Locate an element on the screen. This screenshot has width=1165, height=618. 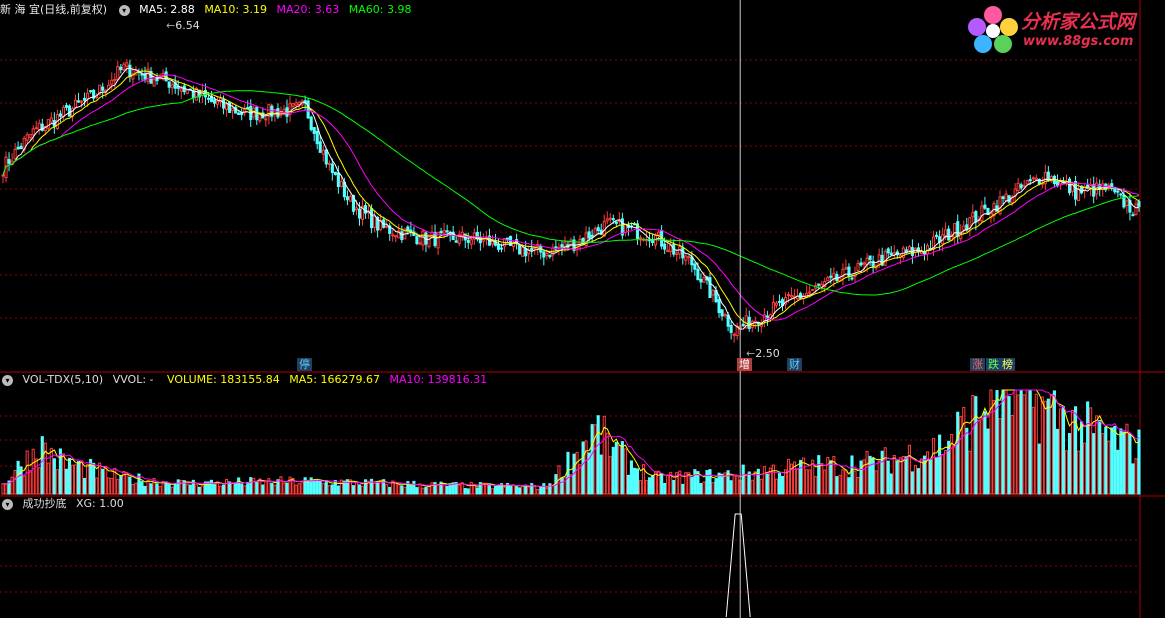
event-tag: 榜 is located at coordinates (1007, 364).